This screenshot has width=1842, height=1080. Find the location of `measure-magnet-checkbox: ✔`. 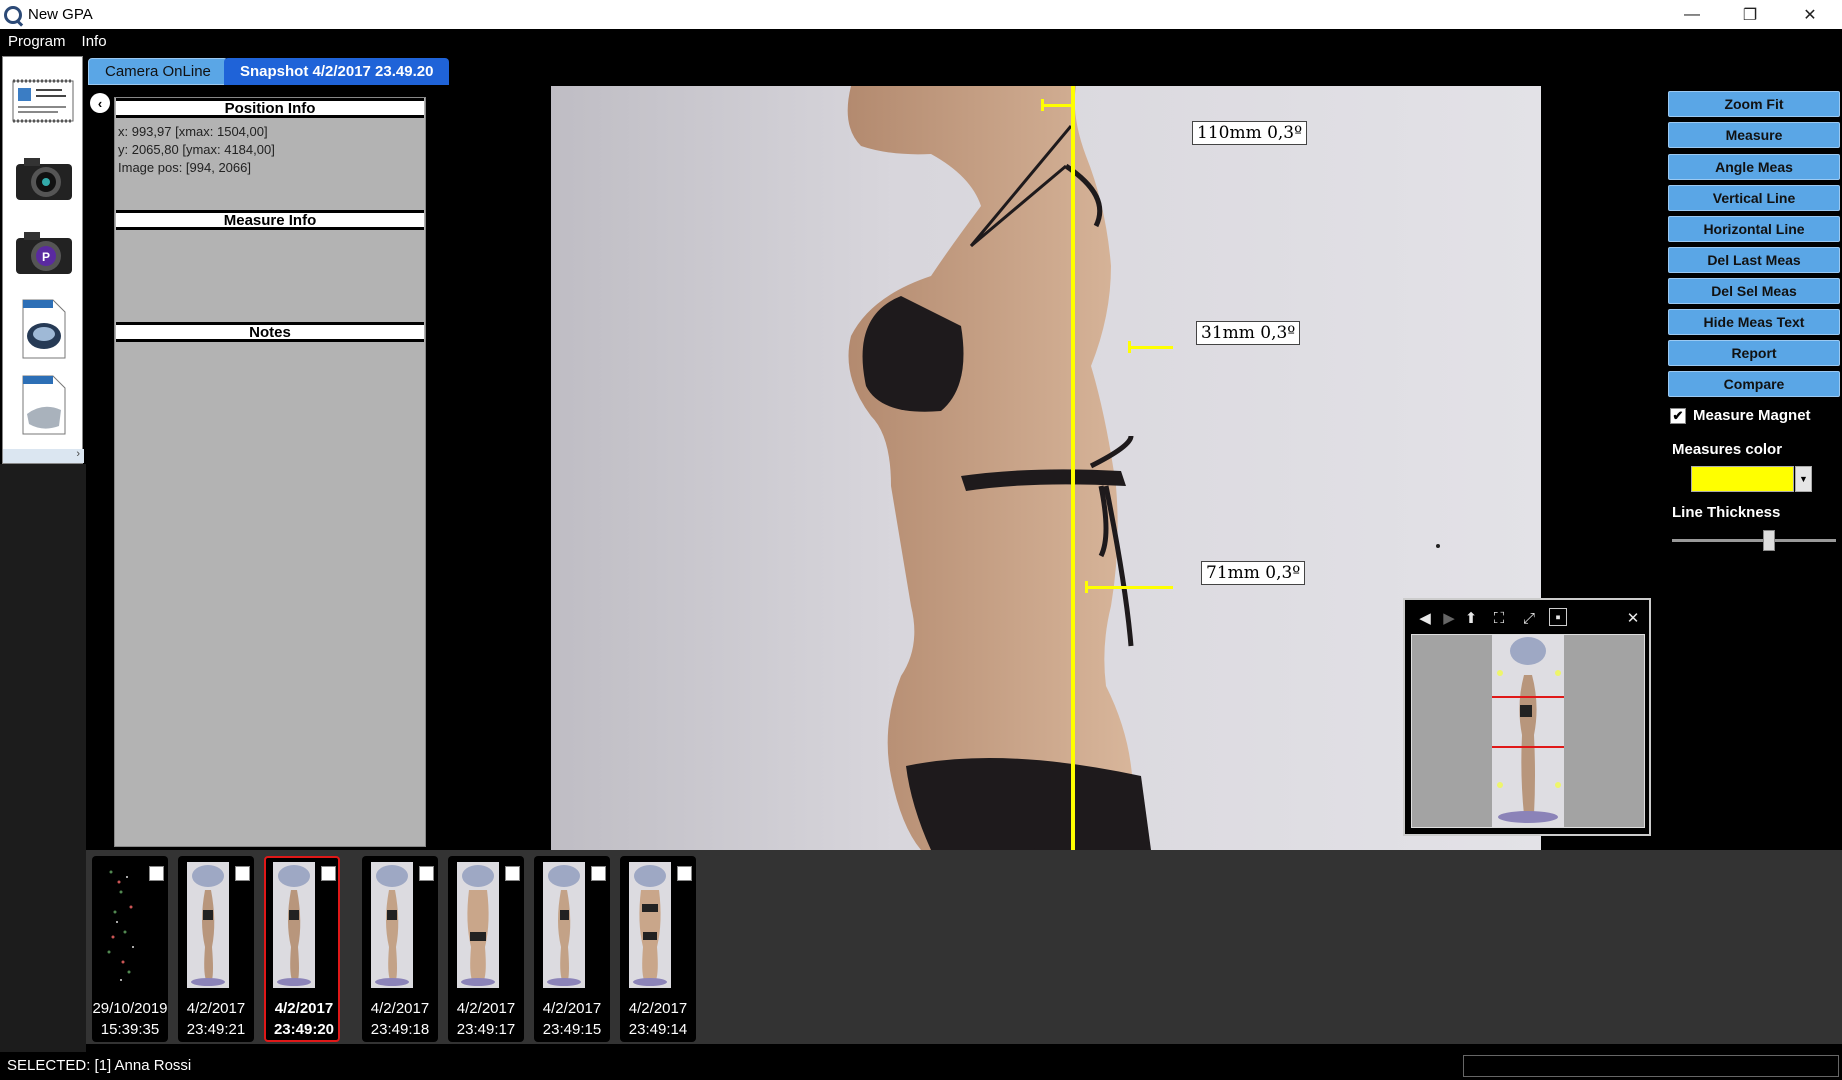

measure-magnet-checkbox: ✔ is located at coordinates (1678, 416).